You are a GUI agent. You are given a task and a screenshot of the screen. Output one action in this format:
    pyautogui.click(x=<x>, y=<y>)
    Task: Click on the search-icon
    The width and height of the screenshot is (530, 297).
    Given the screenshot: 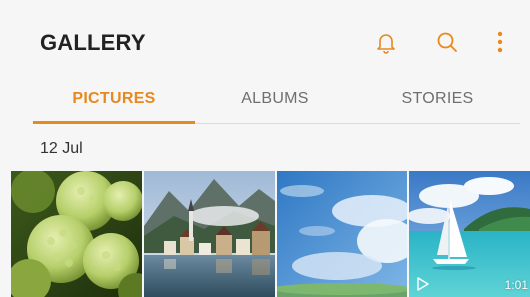 What is the action you would take?
    pyautogui.click(x=447, y=42)
    